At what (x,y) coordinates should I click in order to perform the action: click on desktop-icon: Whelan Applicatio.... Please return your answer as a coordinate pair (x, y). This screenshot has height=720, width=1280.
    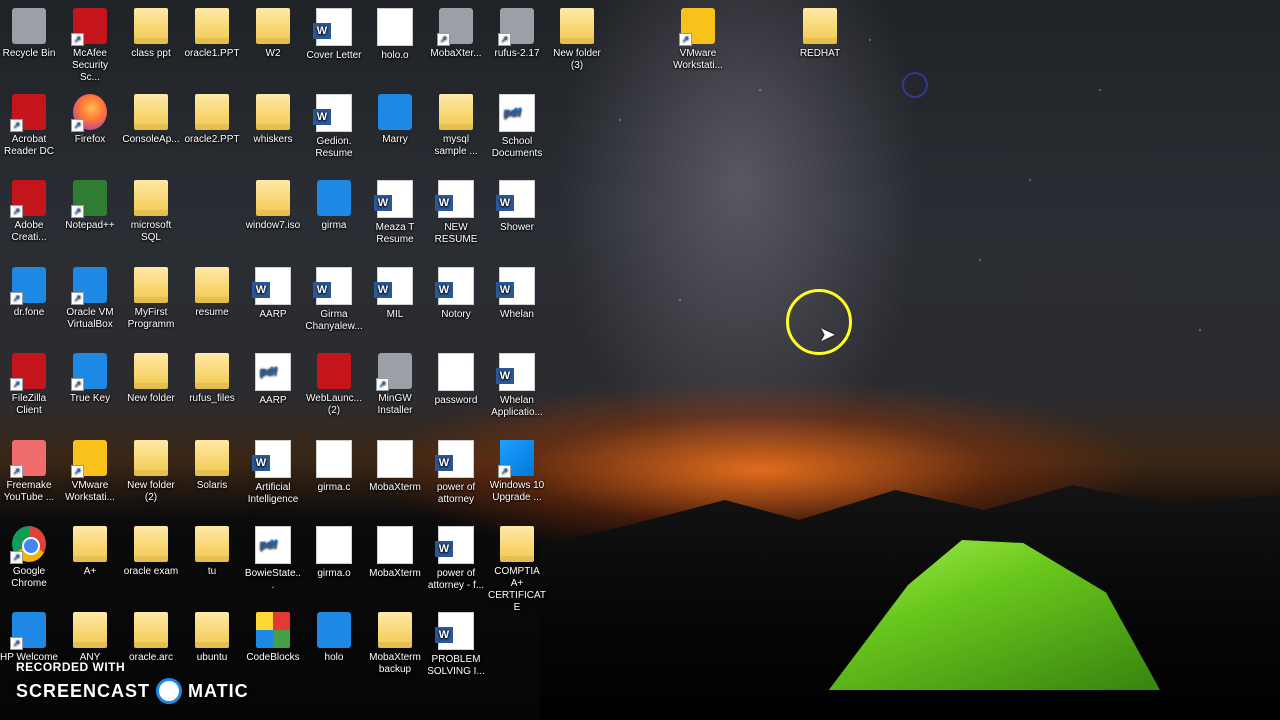
    Looking at the image, I should click on (517, 386).